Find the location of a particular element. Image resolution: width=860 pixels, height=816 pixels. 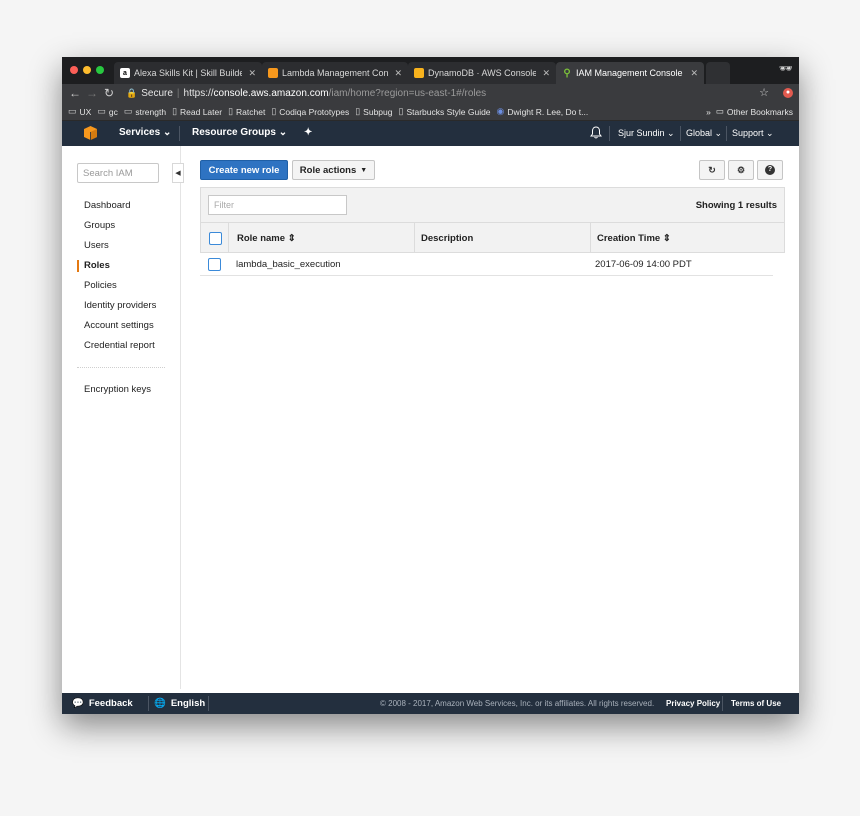

settings-button: ⚙ is located at coordinates (741, 170).